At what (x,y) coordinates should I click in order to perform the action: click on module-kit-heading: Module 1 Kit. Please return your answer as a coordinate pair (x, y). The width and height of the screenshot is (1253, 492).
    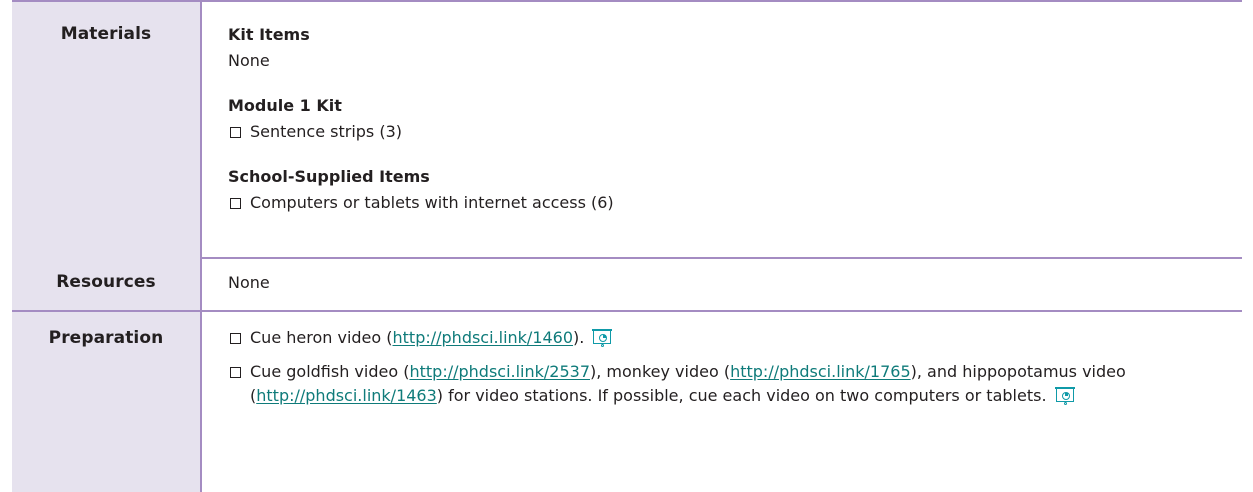
    Looking at the image, I should click on (285, 105).